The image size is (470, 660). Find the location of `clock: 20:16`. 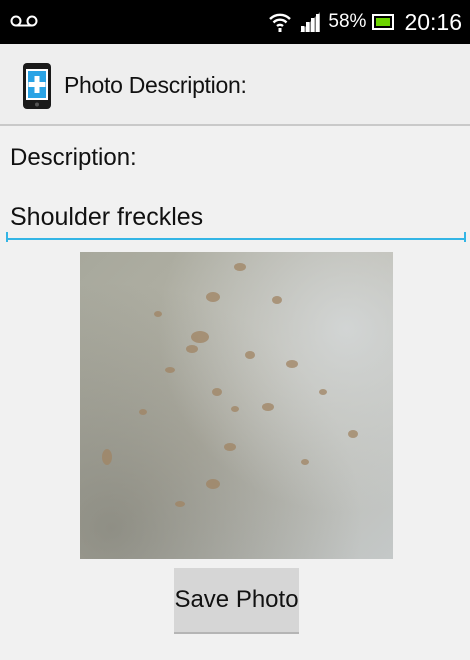

clock: 20:16 is located at coordinates (433, 21).